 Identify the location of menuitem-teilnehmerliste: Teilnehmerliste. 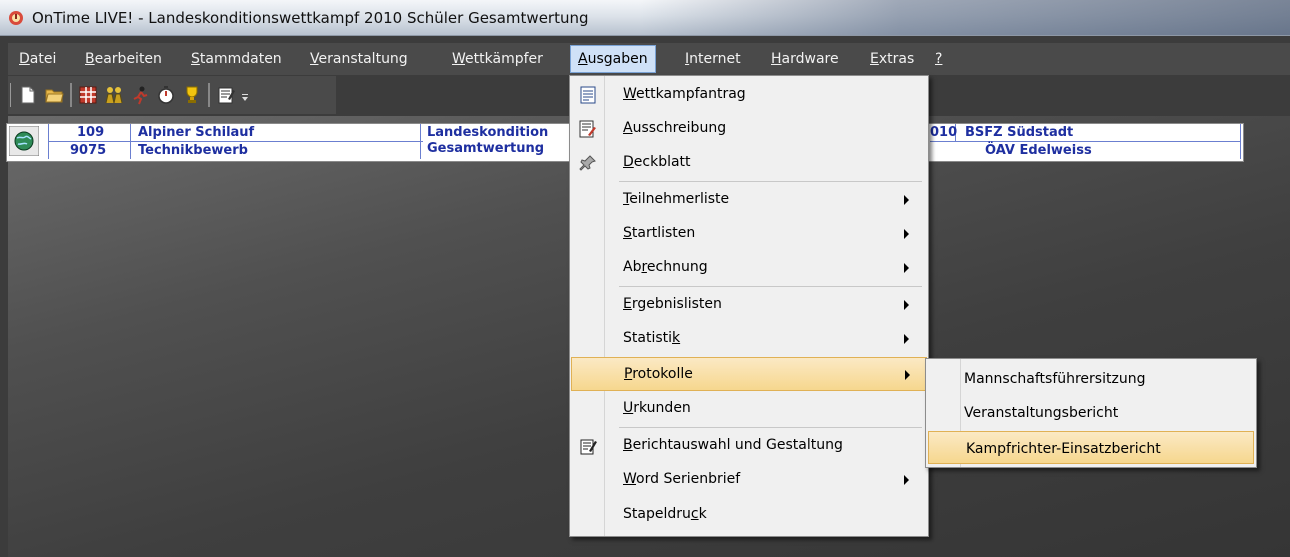
(749, 200).